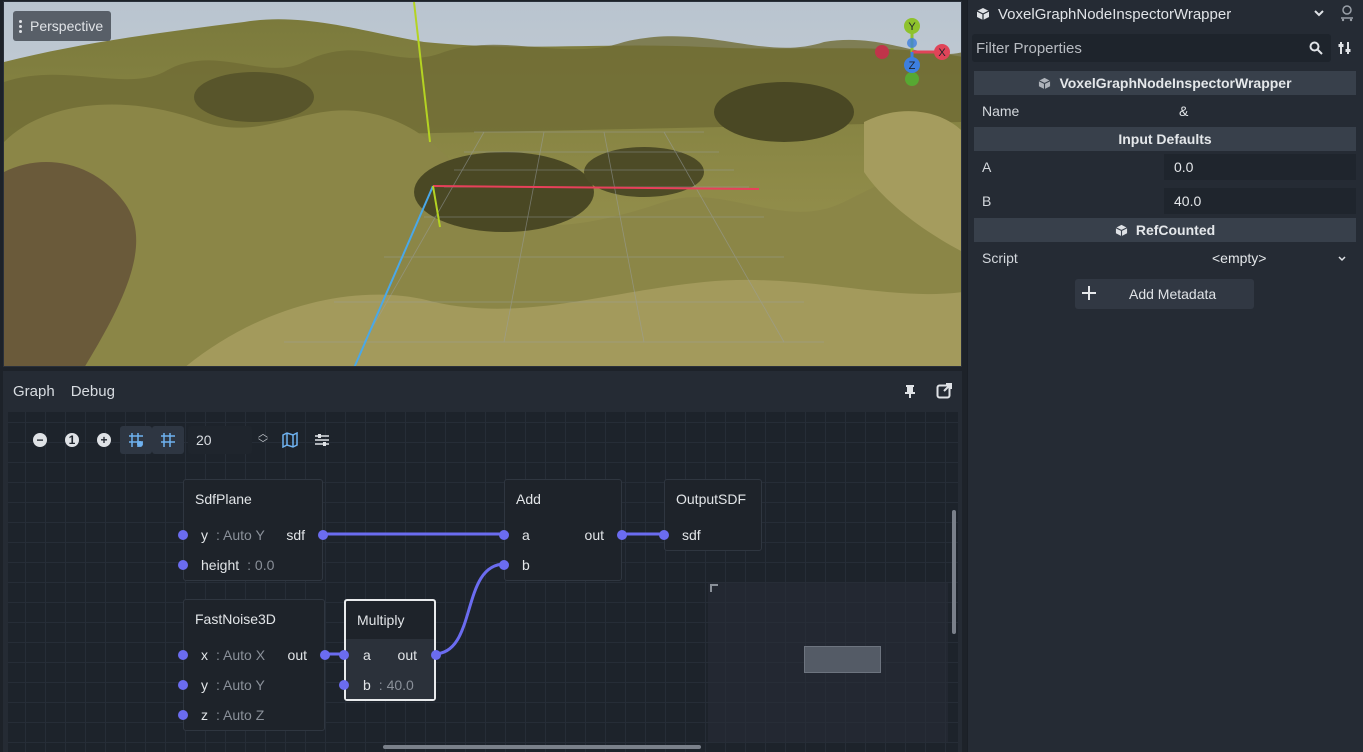 This screenshot has height=752, width=1363. I want to click on snap-distance-input: 20, so click(220, 440).